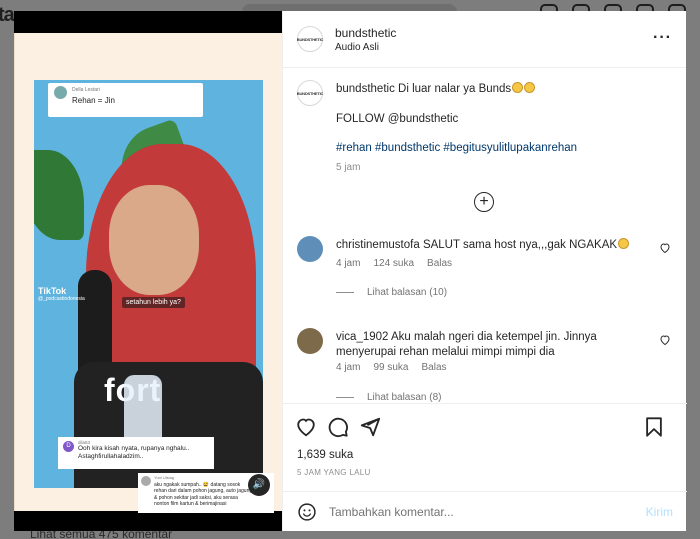  I want to click on caption-username: bundsthetic, so click(365, 89).